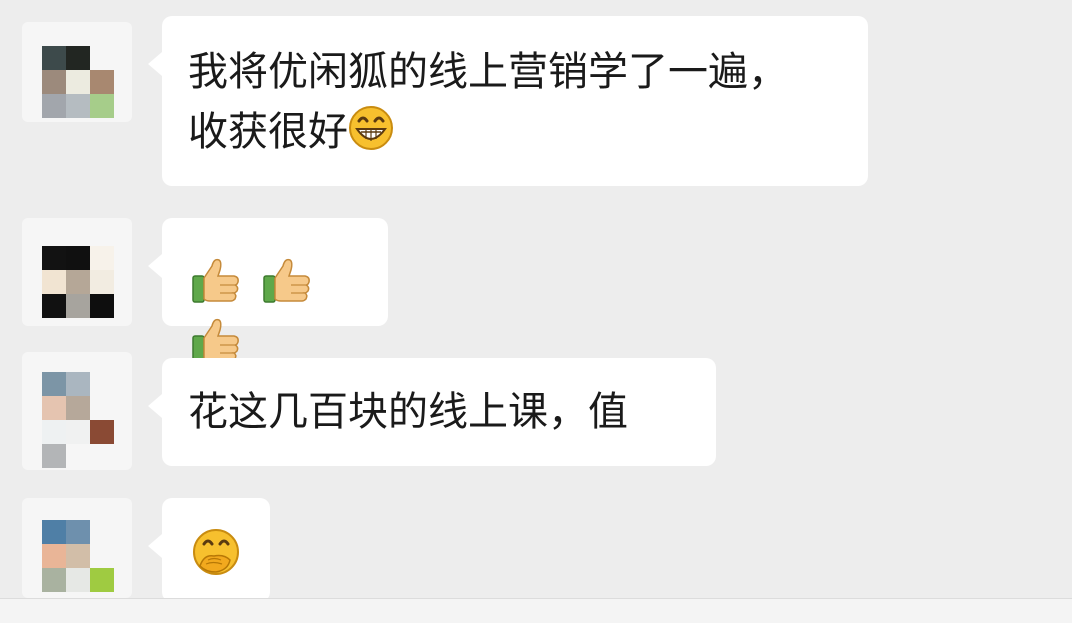 The image size is (1072, 623). What do you see at coordinates (216, 552) in the screenshot?
I see `face-with-hand-over-mouth-icon` at bounding box center [216, 552].